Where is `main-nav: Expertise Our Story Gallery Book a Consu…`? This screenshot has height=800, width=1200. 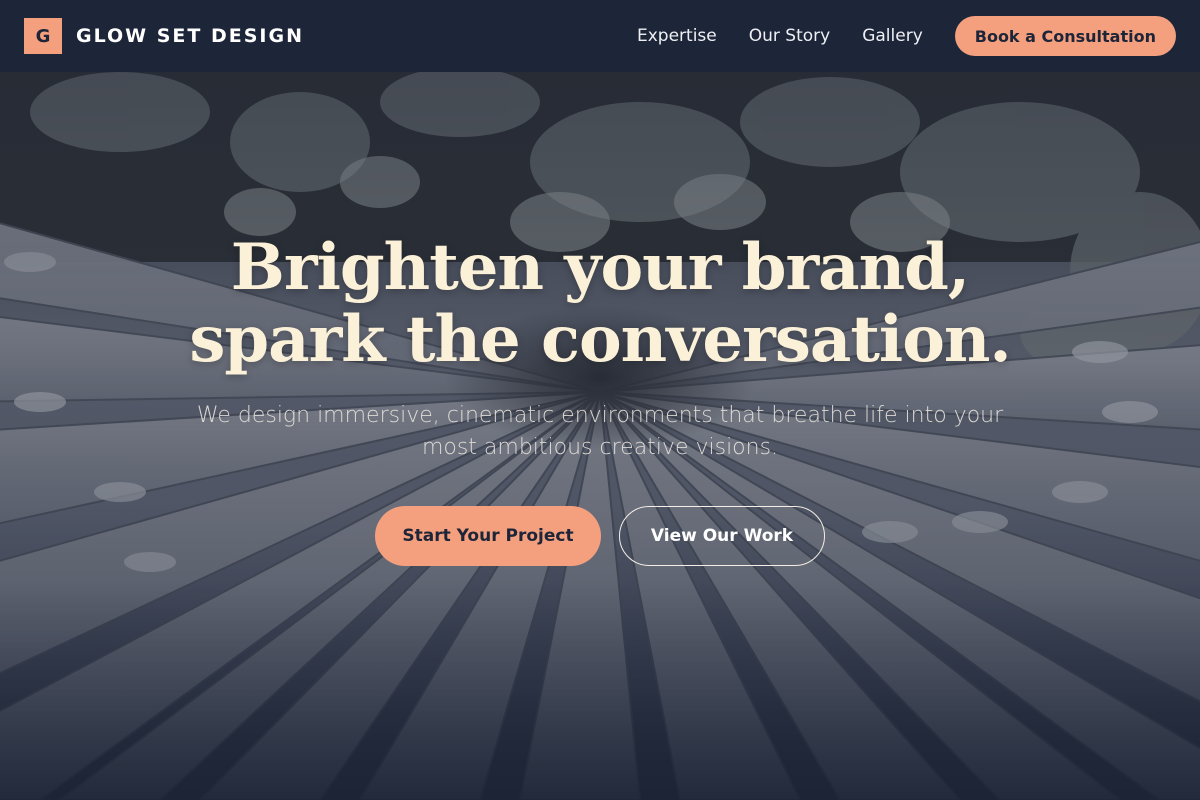 main-nav: Expertise Our Story Gallery Book a Consu… is located at coordinates (906, 36).